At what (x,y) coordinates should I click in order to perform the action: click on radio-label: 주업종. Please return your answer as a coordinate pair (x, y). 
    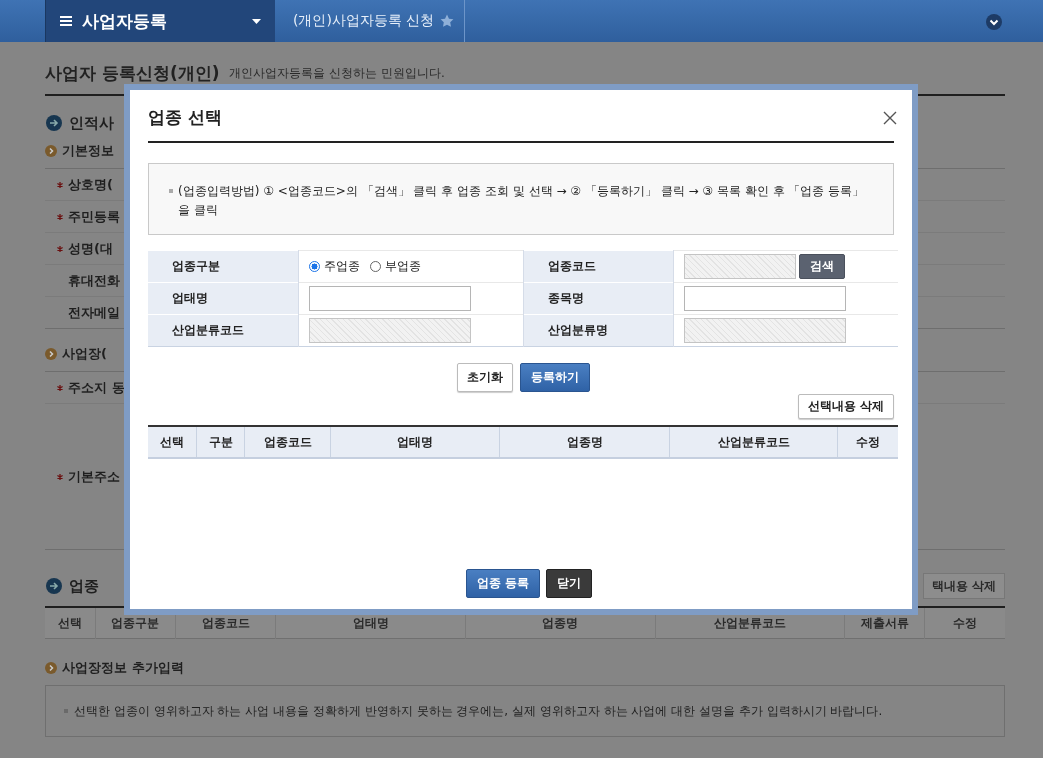
    Looking at the image, I should click on (341, 266).